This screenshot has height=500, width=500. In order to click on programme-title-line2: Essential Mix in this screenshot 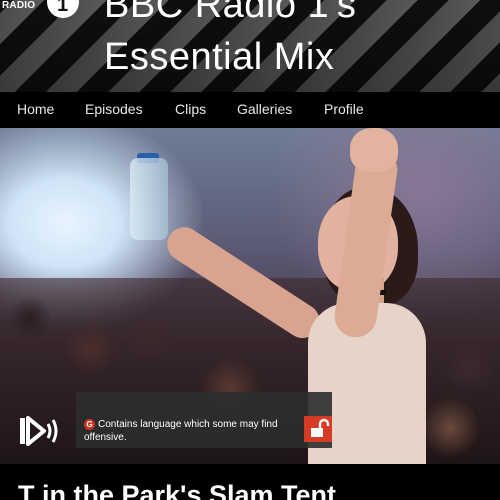, I will do `click(219, 57)`.